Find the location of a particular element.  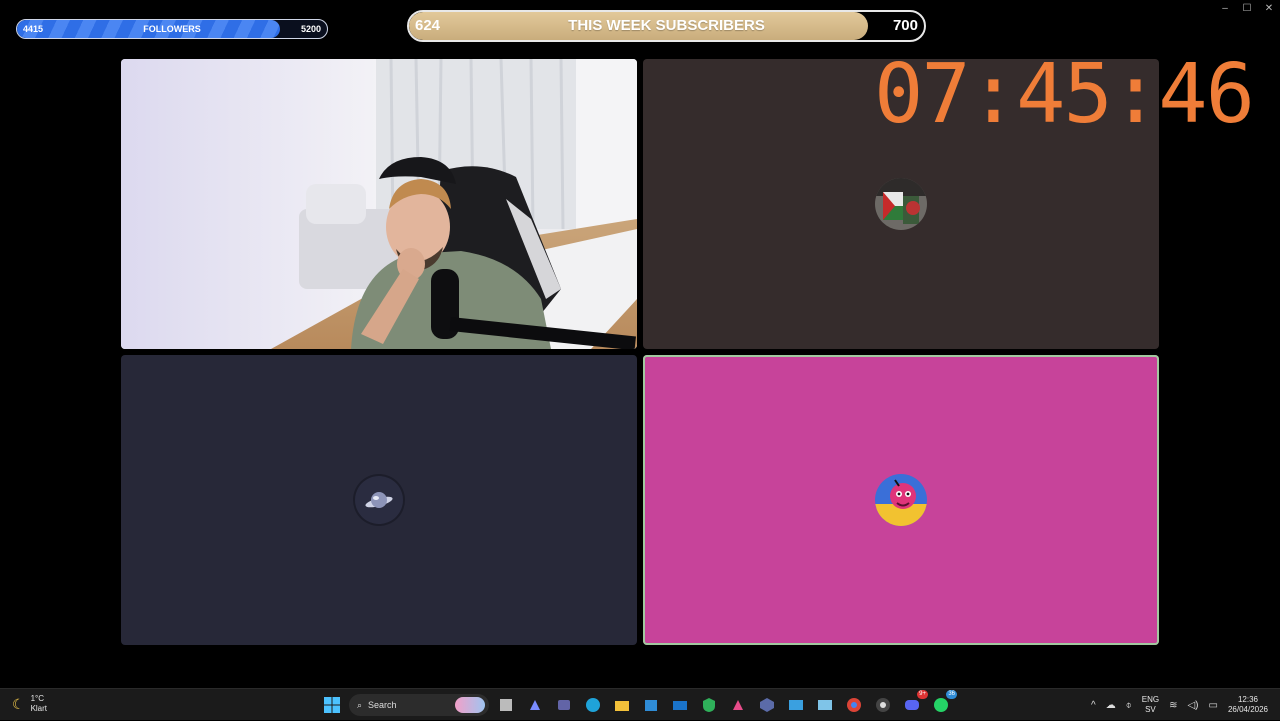

box-icon is located at coordinates (767, 705).